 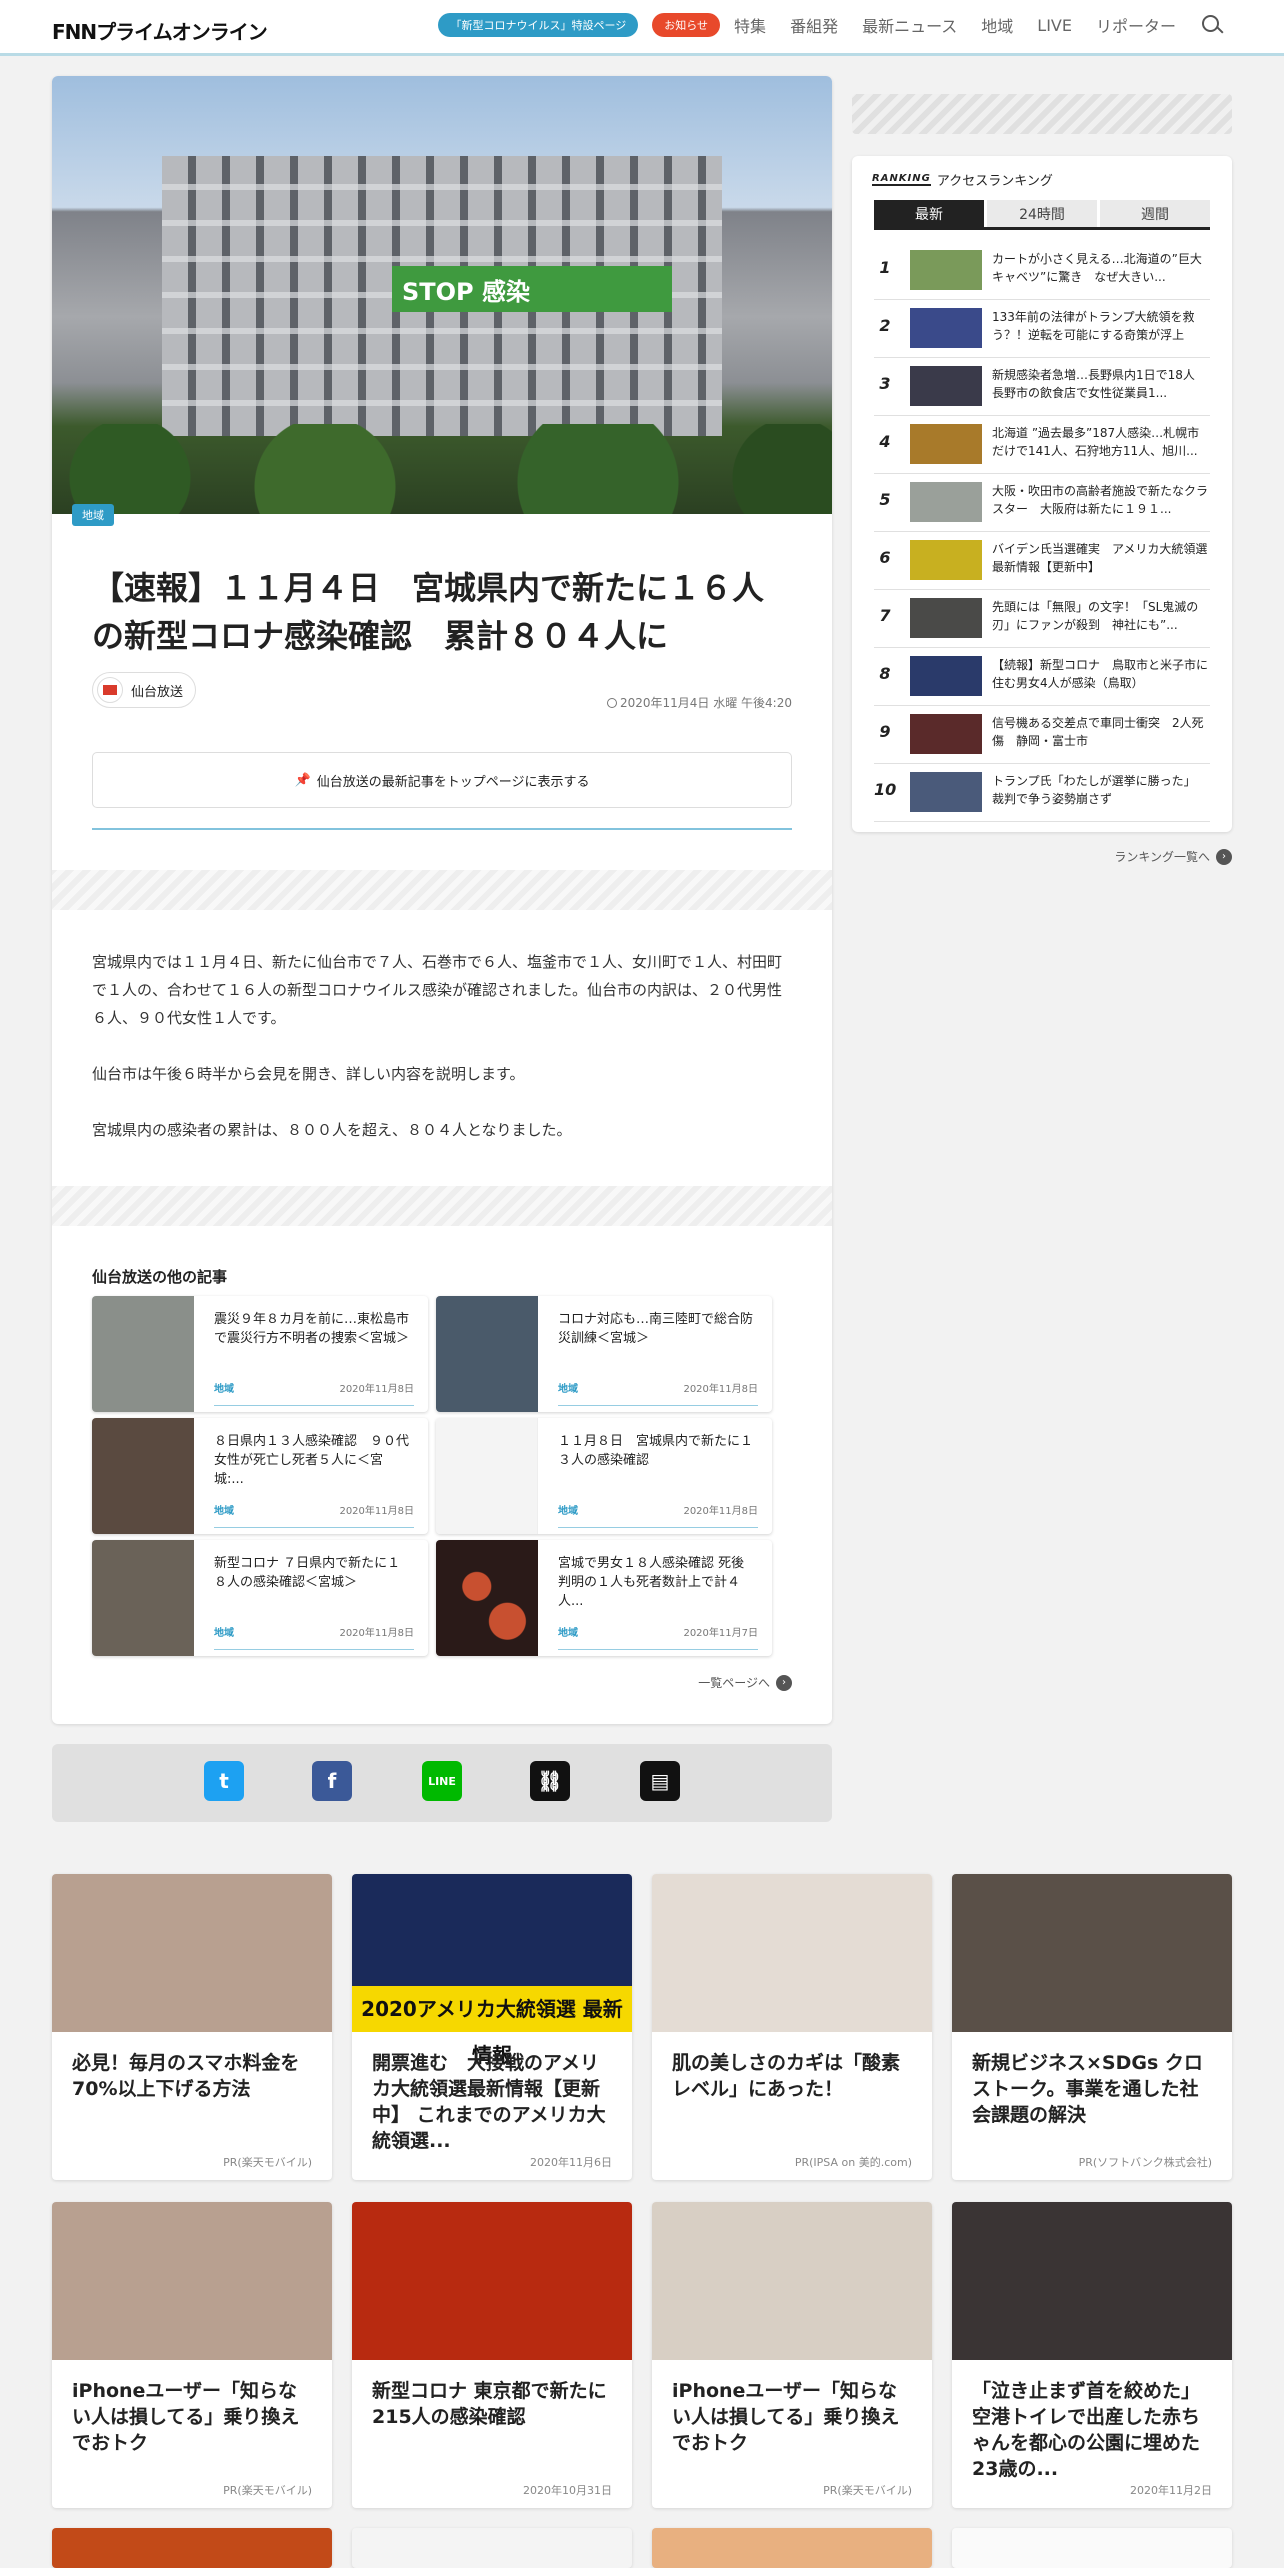 What do you see at coordinates (192, 2027) in the screenshot?
I see `promo-card: 必見！毎月のスマホ料金を70%以上下げる方法 PR(楽天モバイル)` at bounding box center [192, 2027].